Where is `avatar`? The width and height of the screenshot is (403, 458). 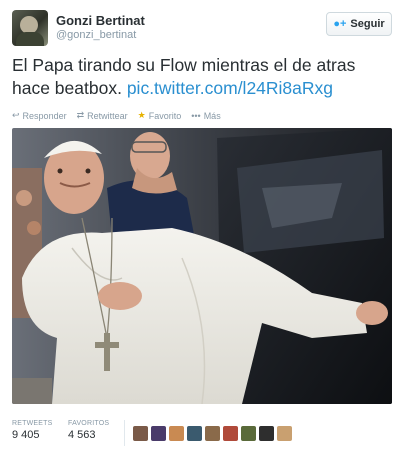 avatar is located at coordinates (30, 28).